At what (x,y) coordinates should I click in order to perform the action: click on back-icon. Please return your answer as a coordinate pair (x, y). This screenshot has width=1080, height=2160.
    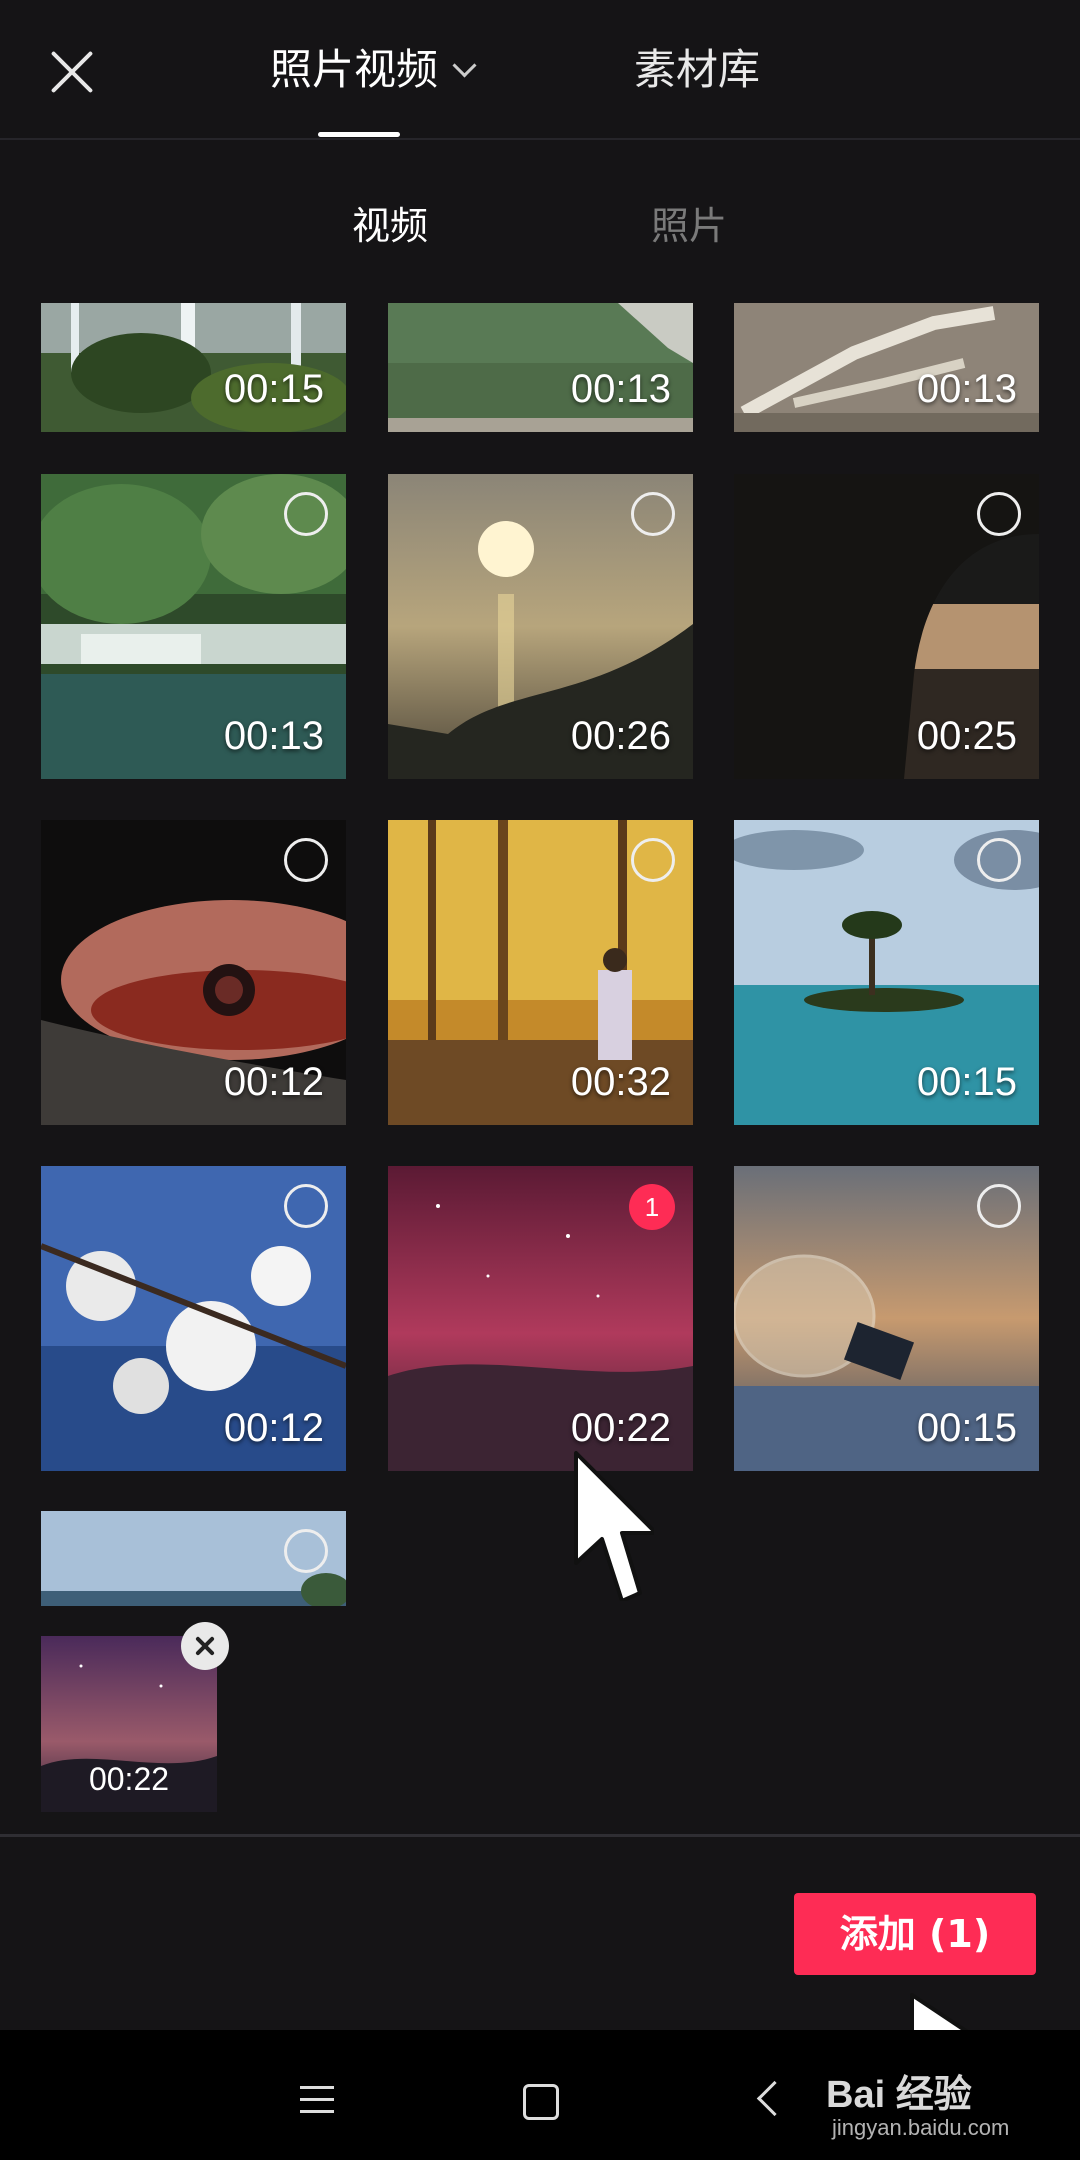
    Looking at the image, I should click on (774, 2098).